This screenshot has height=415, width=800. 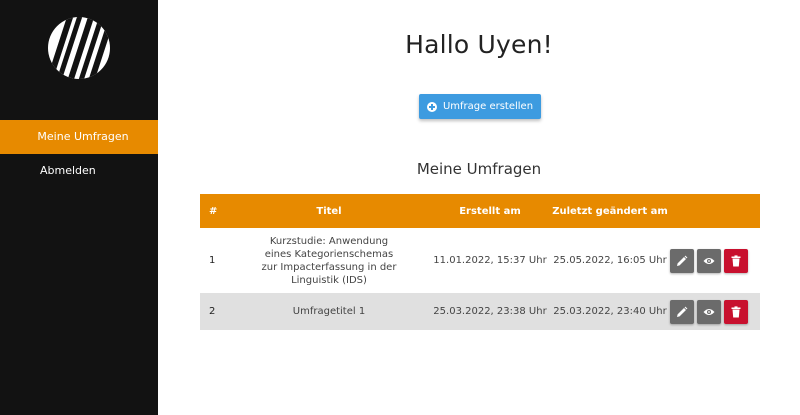 I want to click on column-header-number: #, so click(x=213, y=211).